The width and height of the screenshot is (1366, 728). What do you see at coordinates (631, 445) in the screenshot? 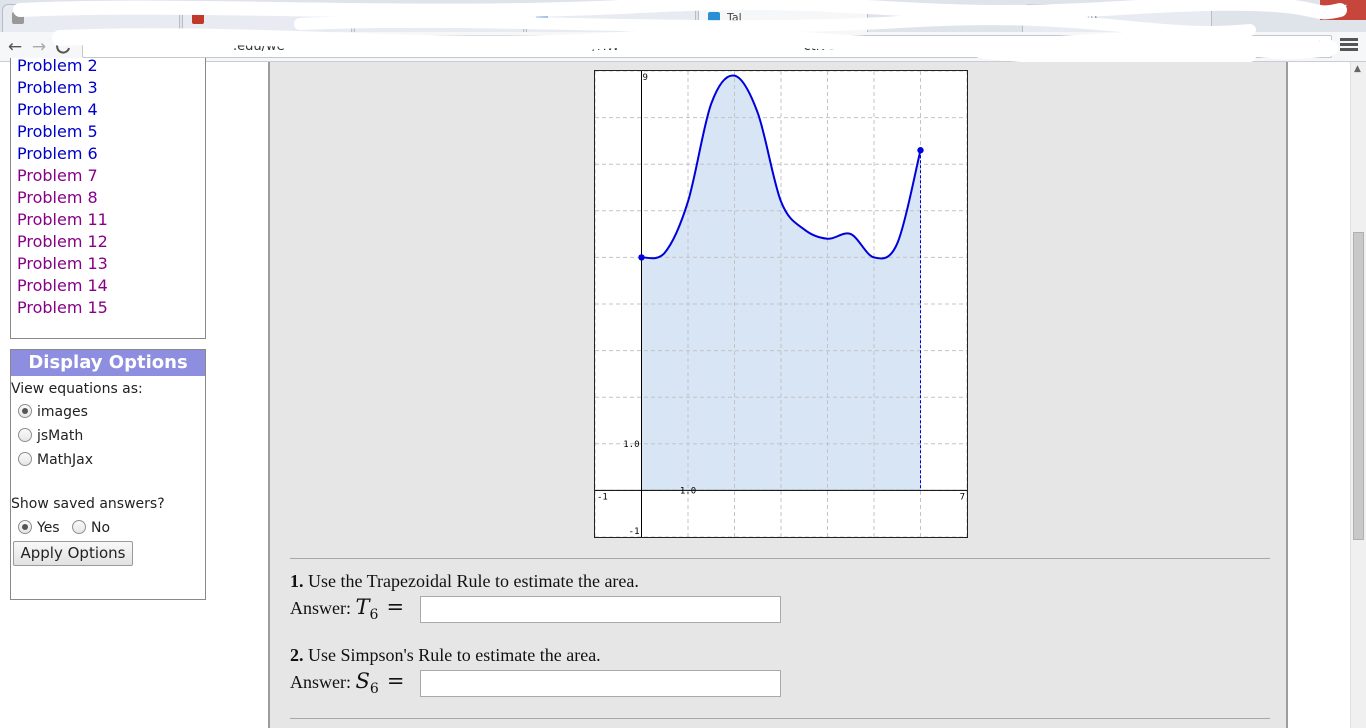
I see `y-tick-label: 1.0` at bounding box center [631, 445].